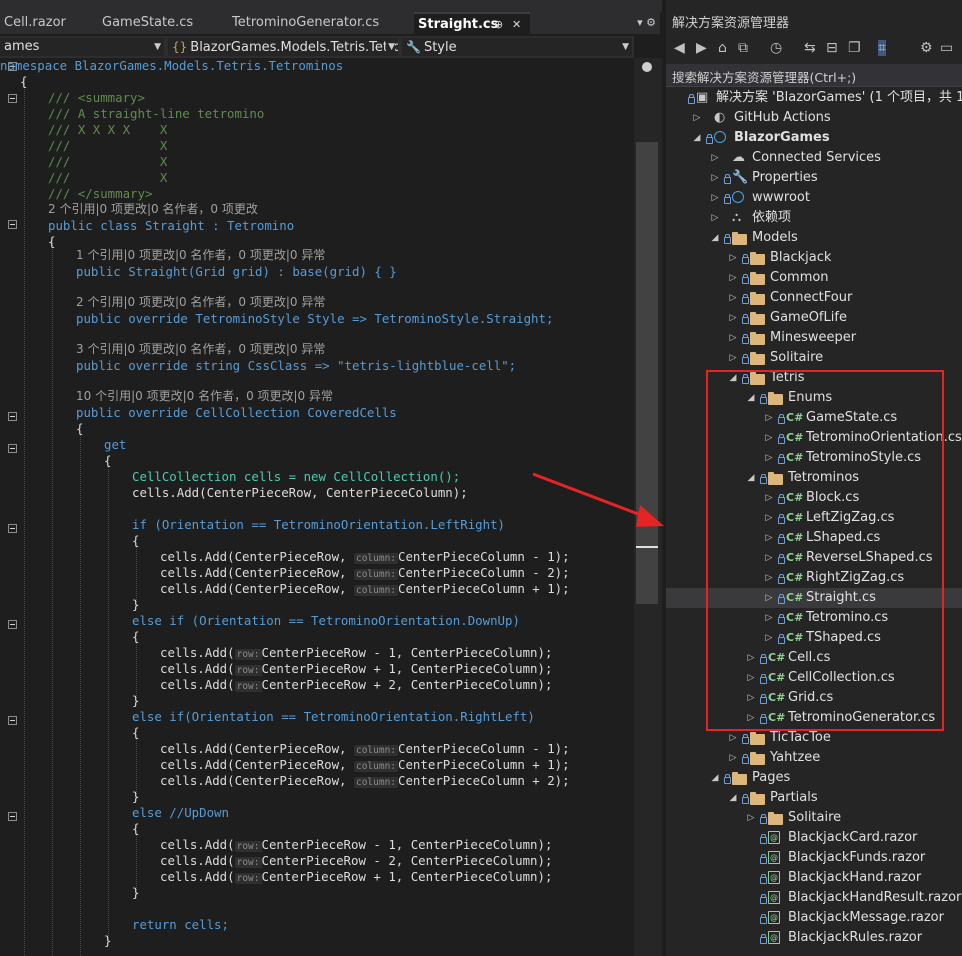 This screenshot has height=956, width=962. Describe the element at coordinates (161, 23) in the screenshot. I see `tab-gamestate: GameState.cs` at that location.